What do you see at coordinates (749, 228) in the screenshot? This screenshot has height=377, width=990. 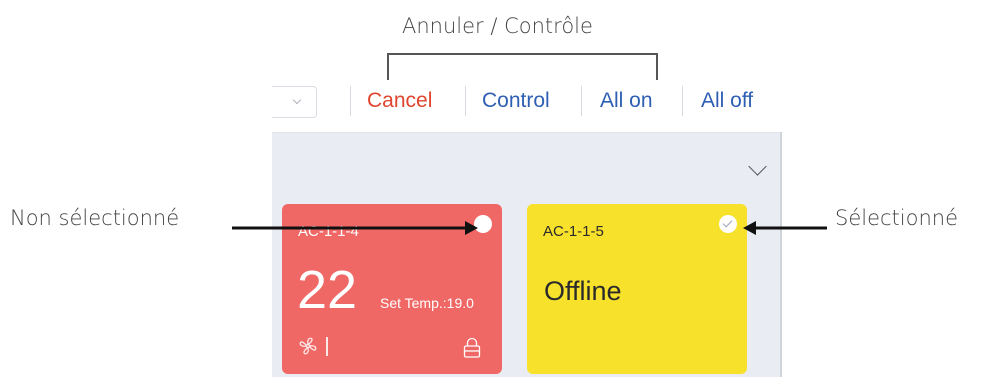 I see `arrow-head-right` at bounding box center [749, 228].